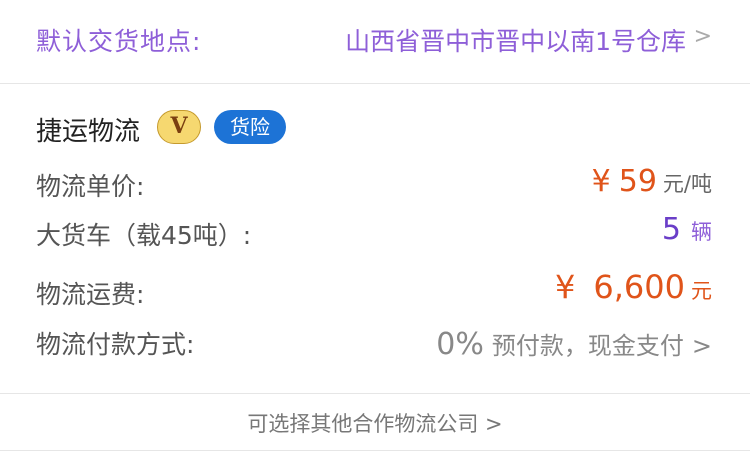  What do you see at coordinates (375, 423) in the screenshot?
I see `other-carriers-link: 可选择其他合作物流公司 >` at bounding box center [375, 423].